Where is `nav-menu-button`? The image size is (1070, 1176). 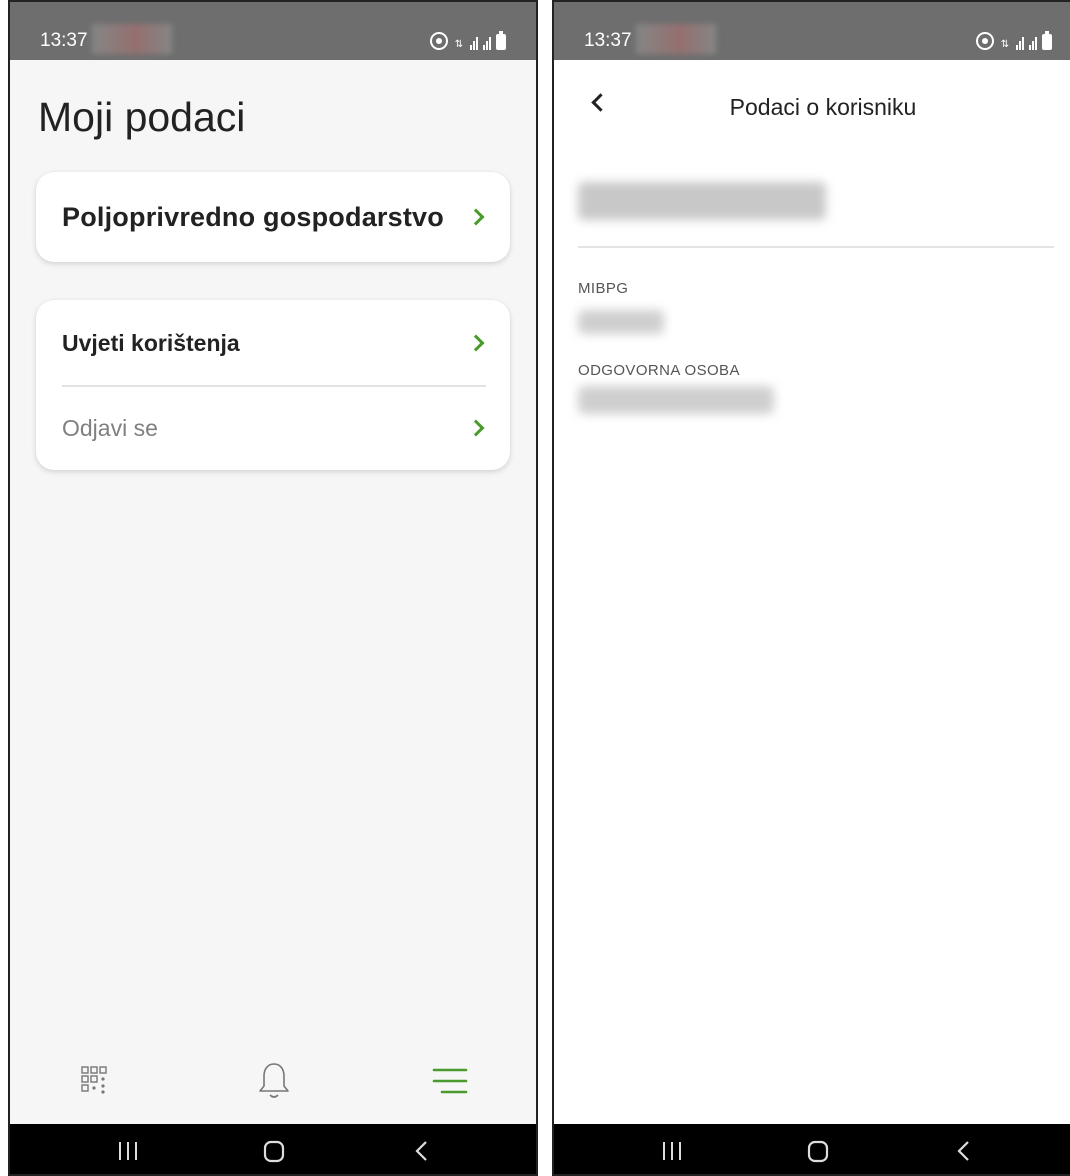 nav-menu-button is located at coordinates (450, 1082).